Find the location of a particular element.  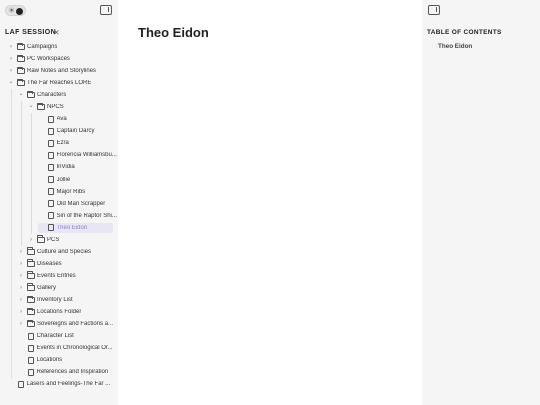

tree-item-label: References and Inspiration is located at coordinates (72, 372).